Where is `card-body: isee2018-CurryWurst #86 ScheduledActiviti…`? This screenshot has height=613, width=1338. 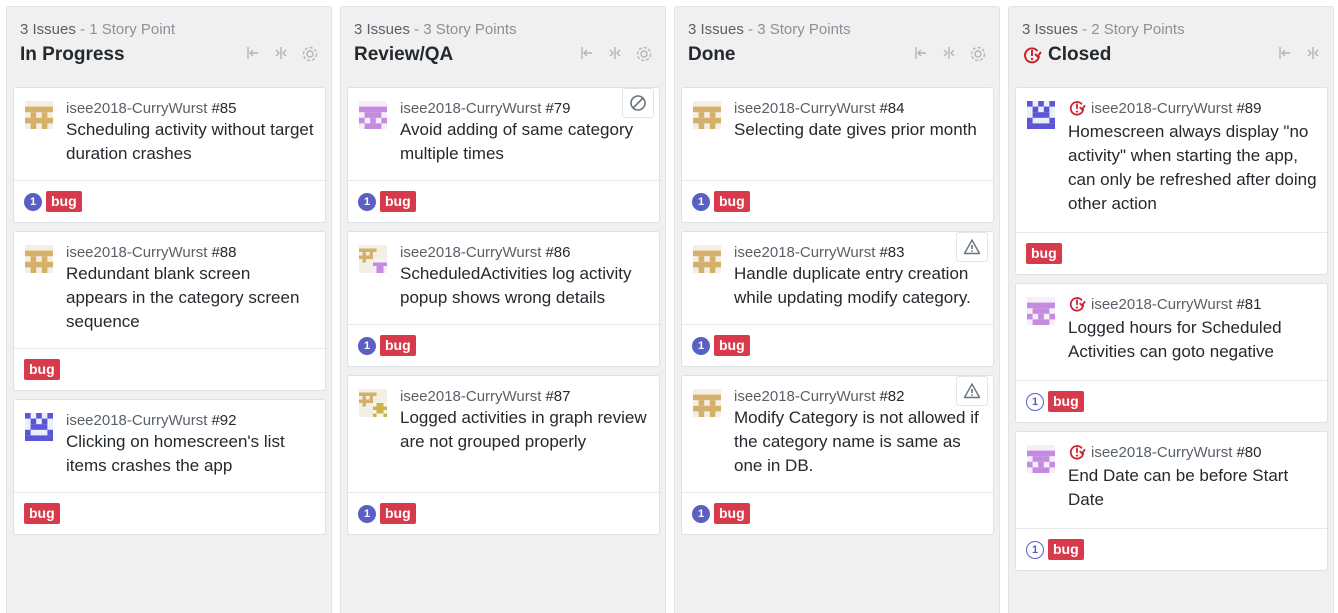 card-body: isee2018-CurryWurst #86 ScheduledActiviti… is located at coordinates (503, 271).